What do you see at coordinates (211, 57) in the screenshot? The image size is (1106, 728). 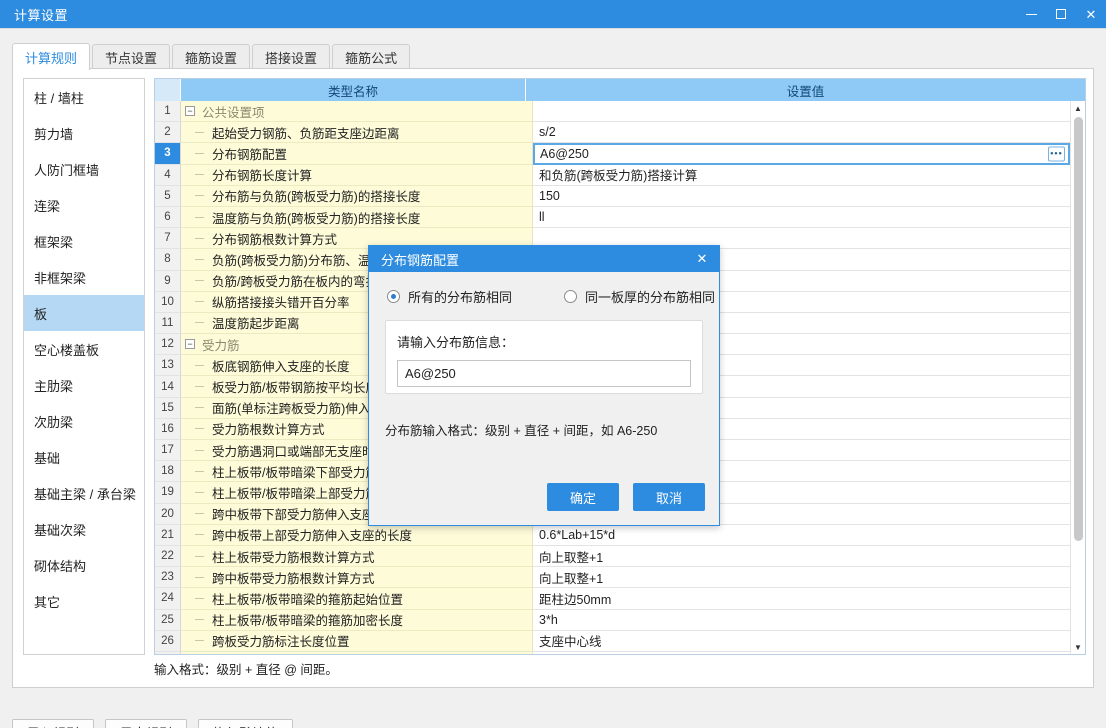 I see `tab-2: 箍筋设置` at bounding box center [211, 57].